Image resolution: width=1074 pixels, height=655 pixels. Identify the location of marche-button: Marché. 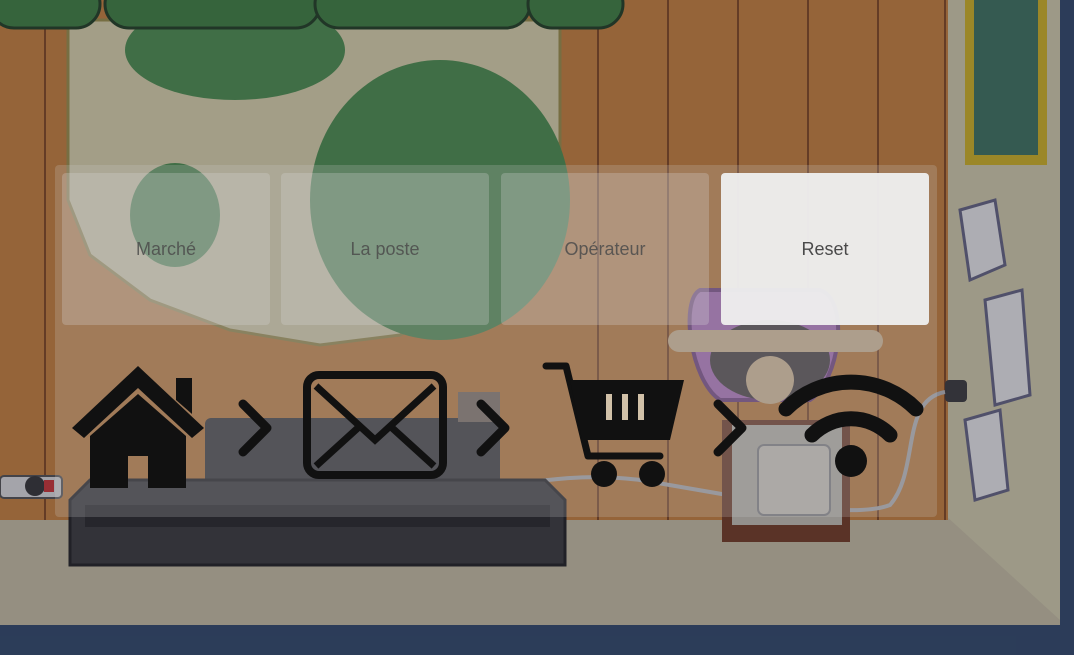
(166, 249).